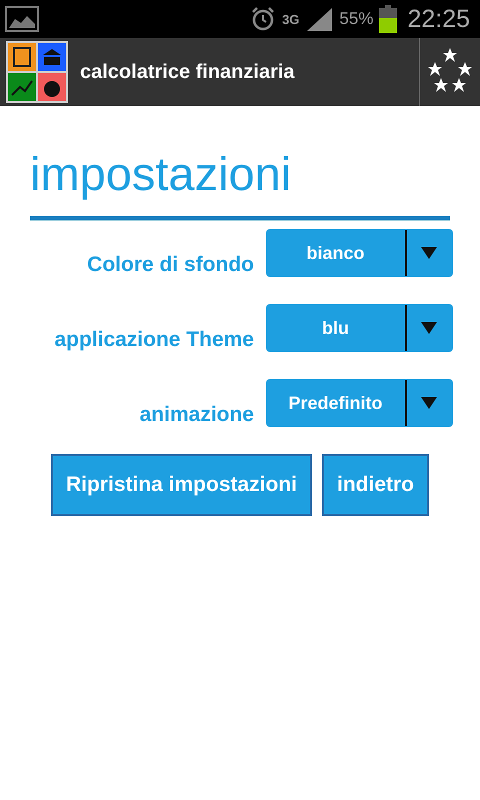  I want to click on app-logo-icon, so click(37, 72).